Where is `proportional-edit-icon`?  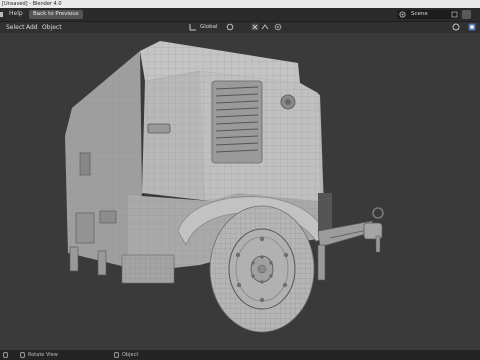
proportional-edit-icon is located at coordinates (278, 27).